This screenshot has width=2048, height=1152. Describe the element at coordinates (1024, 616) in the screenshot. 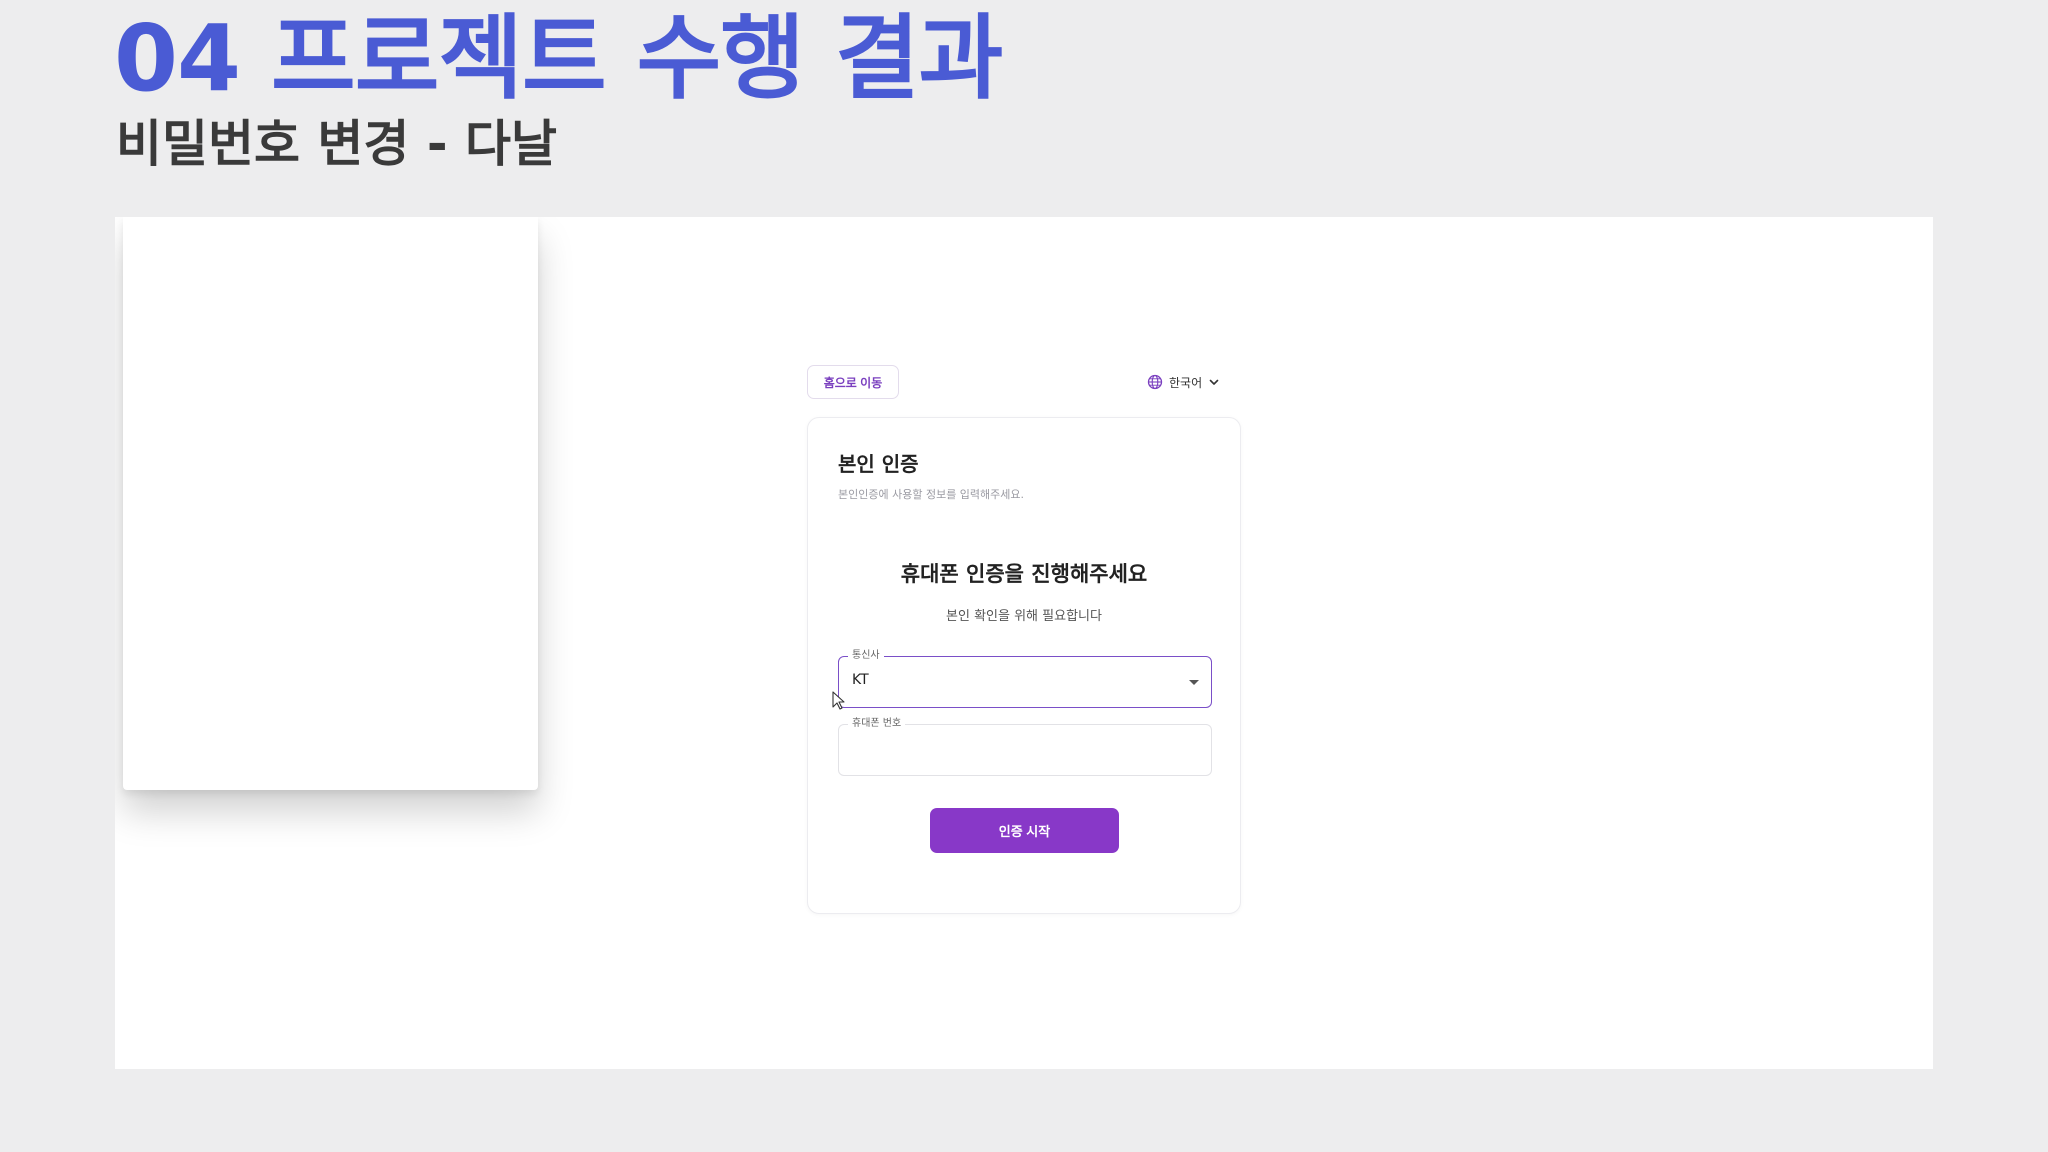

I see `phone-auth-subheading: 본인 확인을 위해 필요합니다` at that location.